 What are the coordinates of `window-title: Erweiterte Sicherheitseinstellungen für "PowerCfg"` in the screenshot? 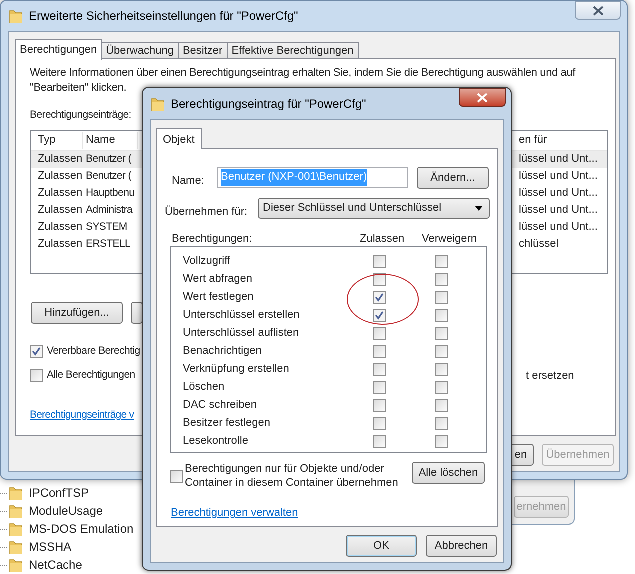 It's located at (163, 16).